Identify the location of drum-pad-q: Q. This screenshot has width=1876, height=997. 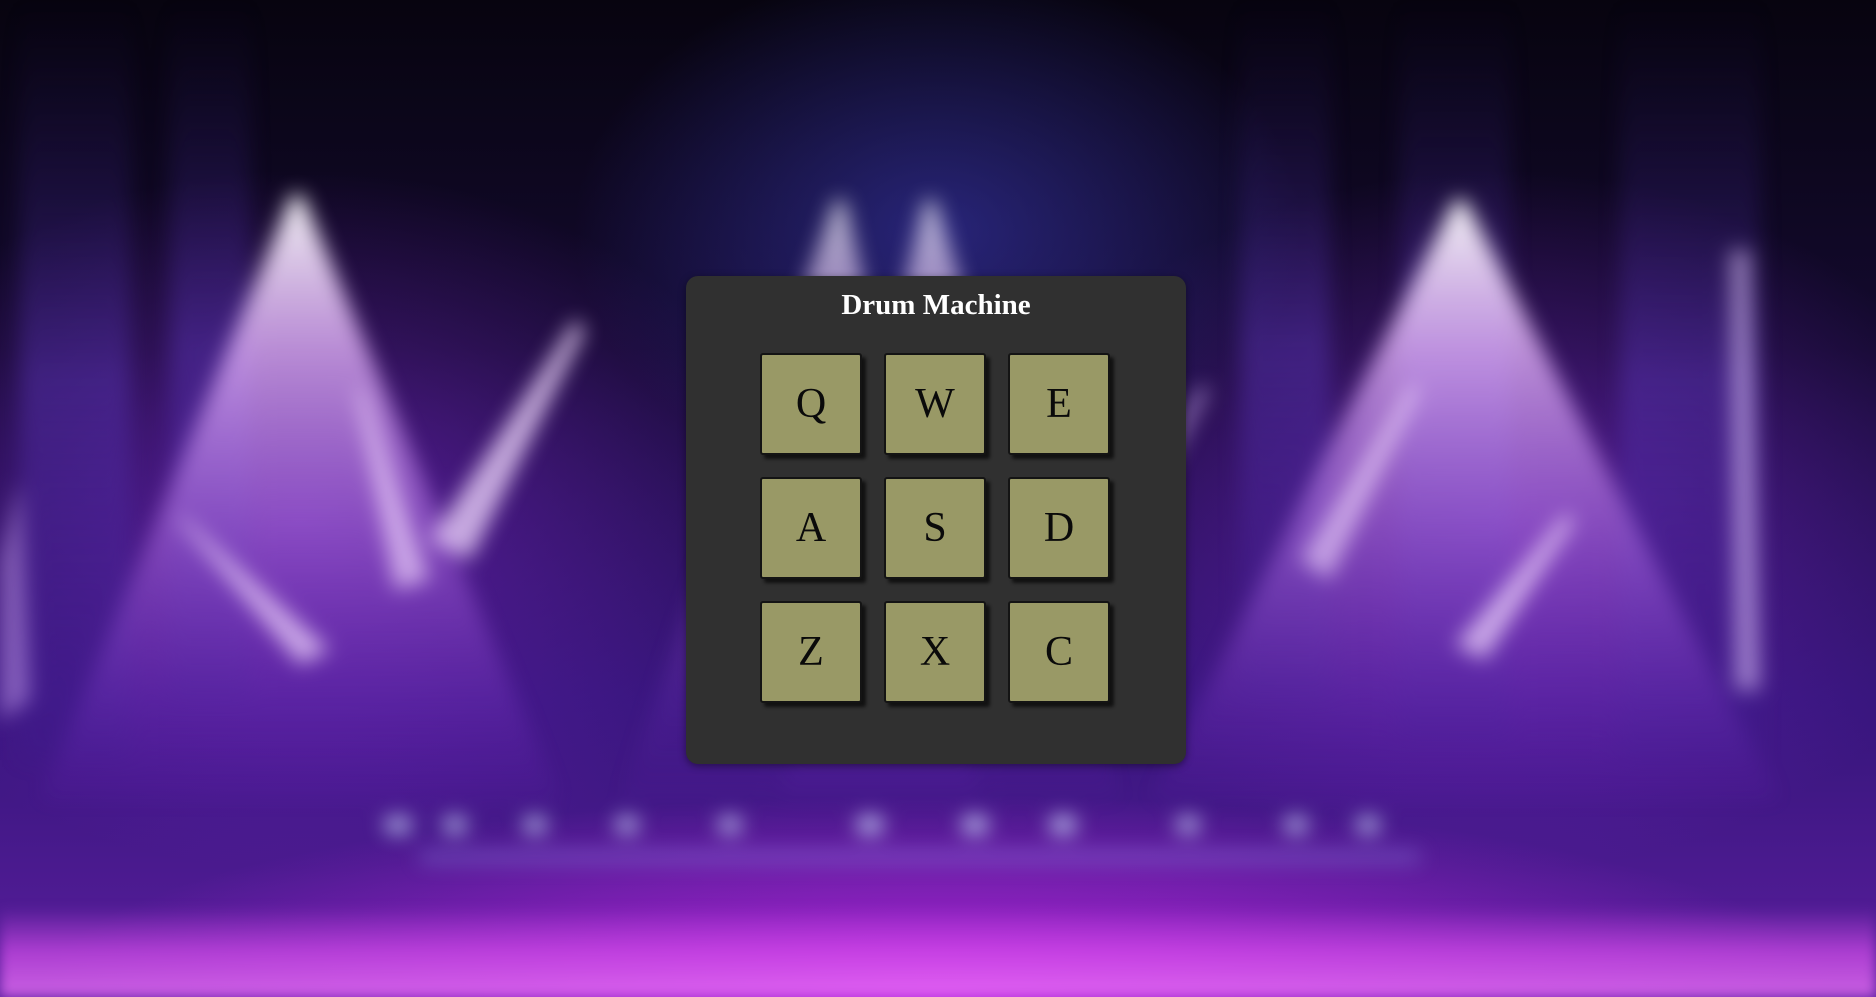
(811, 404).